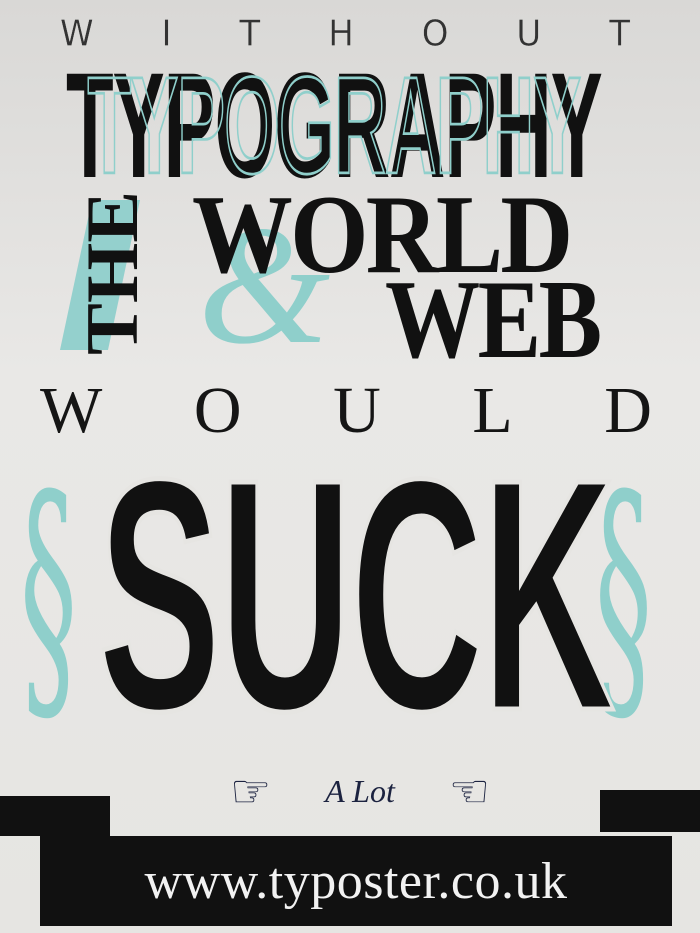 The height and width of the screenshot is (933, 700). Describe the element at coordinates (493, 320) in the screenshot. I see `web-text: WEB` at that location.